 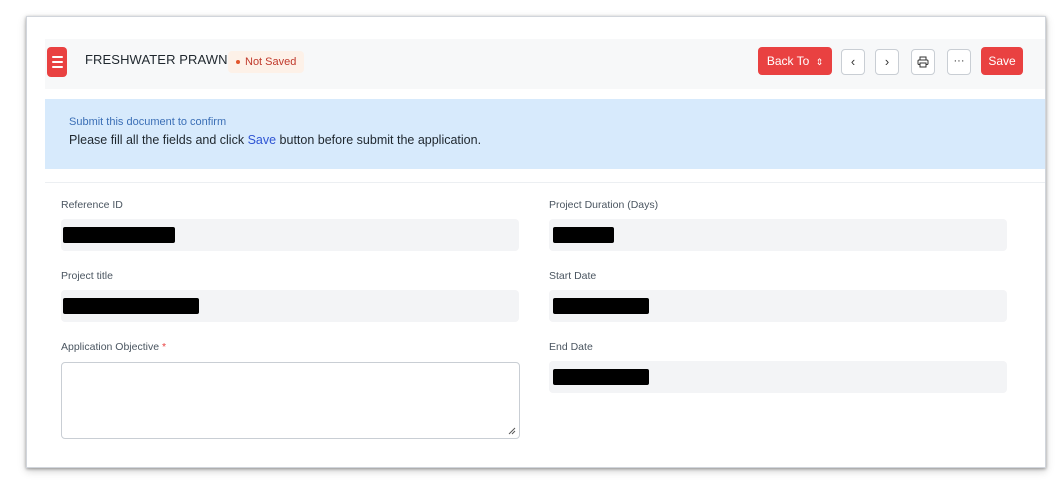 I want to click on printer-icon, so click(x=923, y=62).